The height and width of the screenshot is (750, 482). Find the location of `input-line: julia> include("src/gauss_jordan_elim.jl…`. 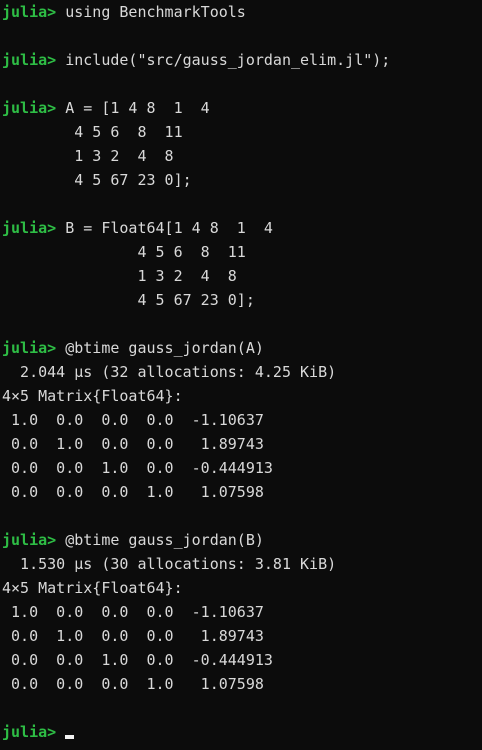

input-line: julia> include("src/gauss_jordan_elim.jl… is located at coordinates (241, 60).